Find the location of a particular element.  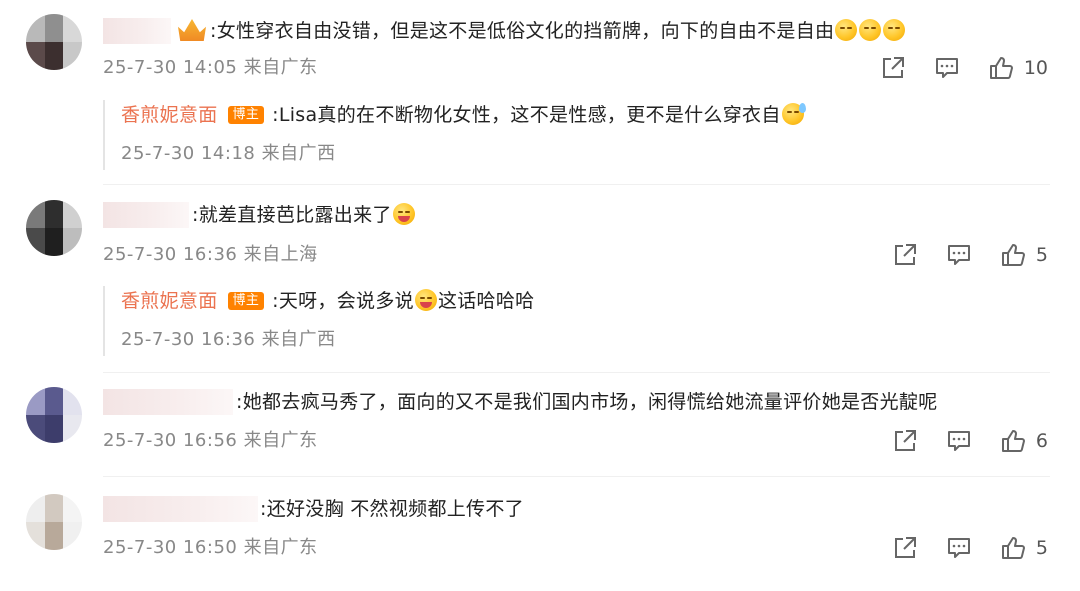

like-button: 6 is located at coordinates (1024, 441).